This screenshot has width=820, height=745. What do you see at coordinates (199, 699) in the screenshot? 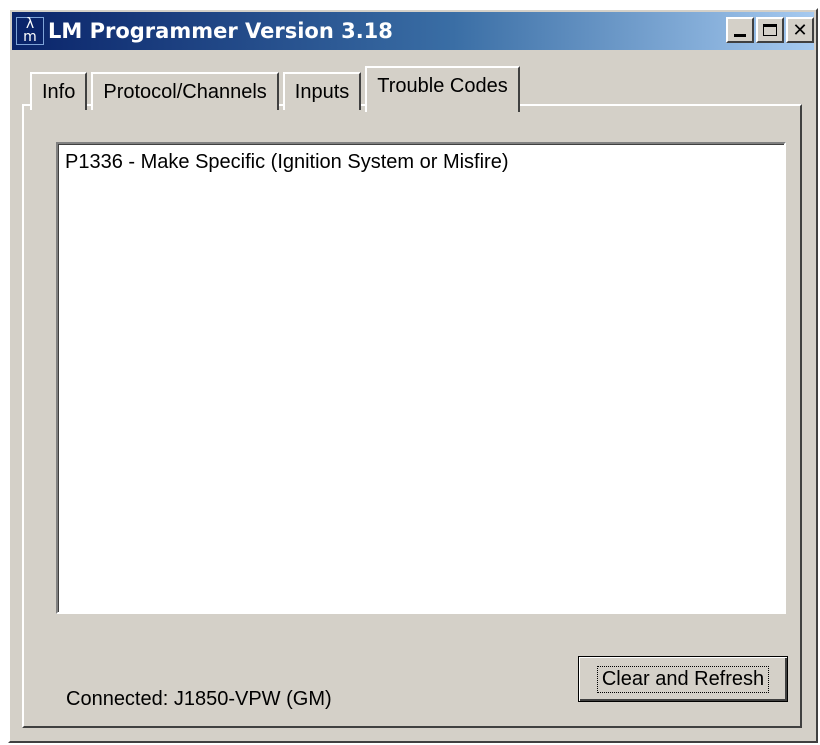
I see `connection-status: Connected: J1850-VPW (GM)` at bounding box center [199, 699].